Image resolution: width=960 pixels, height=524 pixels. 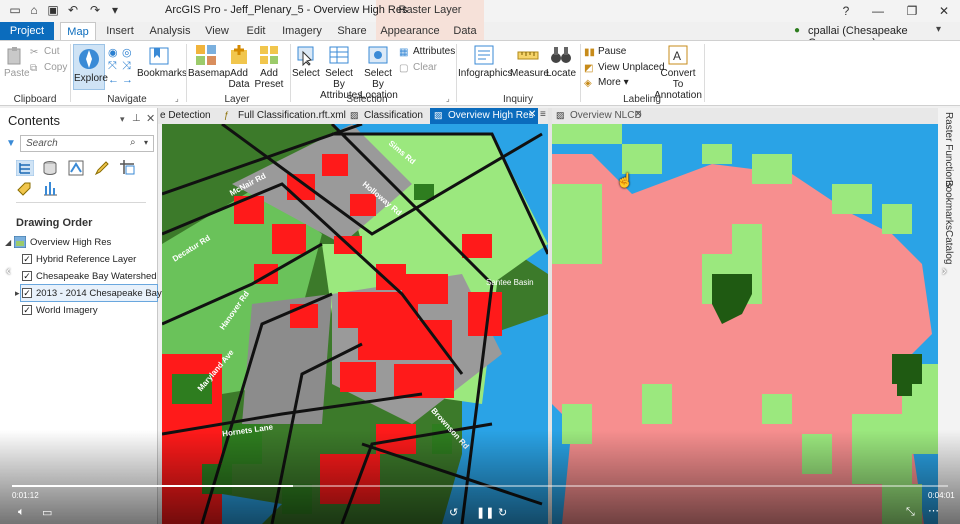 What do you see at coordinates (678, 72) in the screenshot?
I see `convert-to-annotation-button: A Convert To Annotation` at bounding box center [678, 72].